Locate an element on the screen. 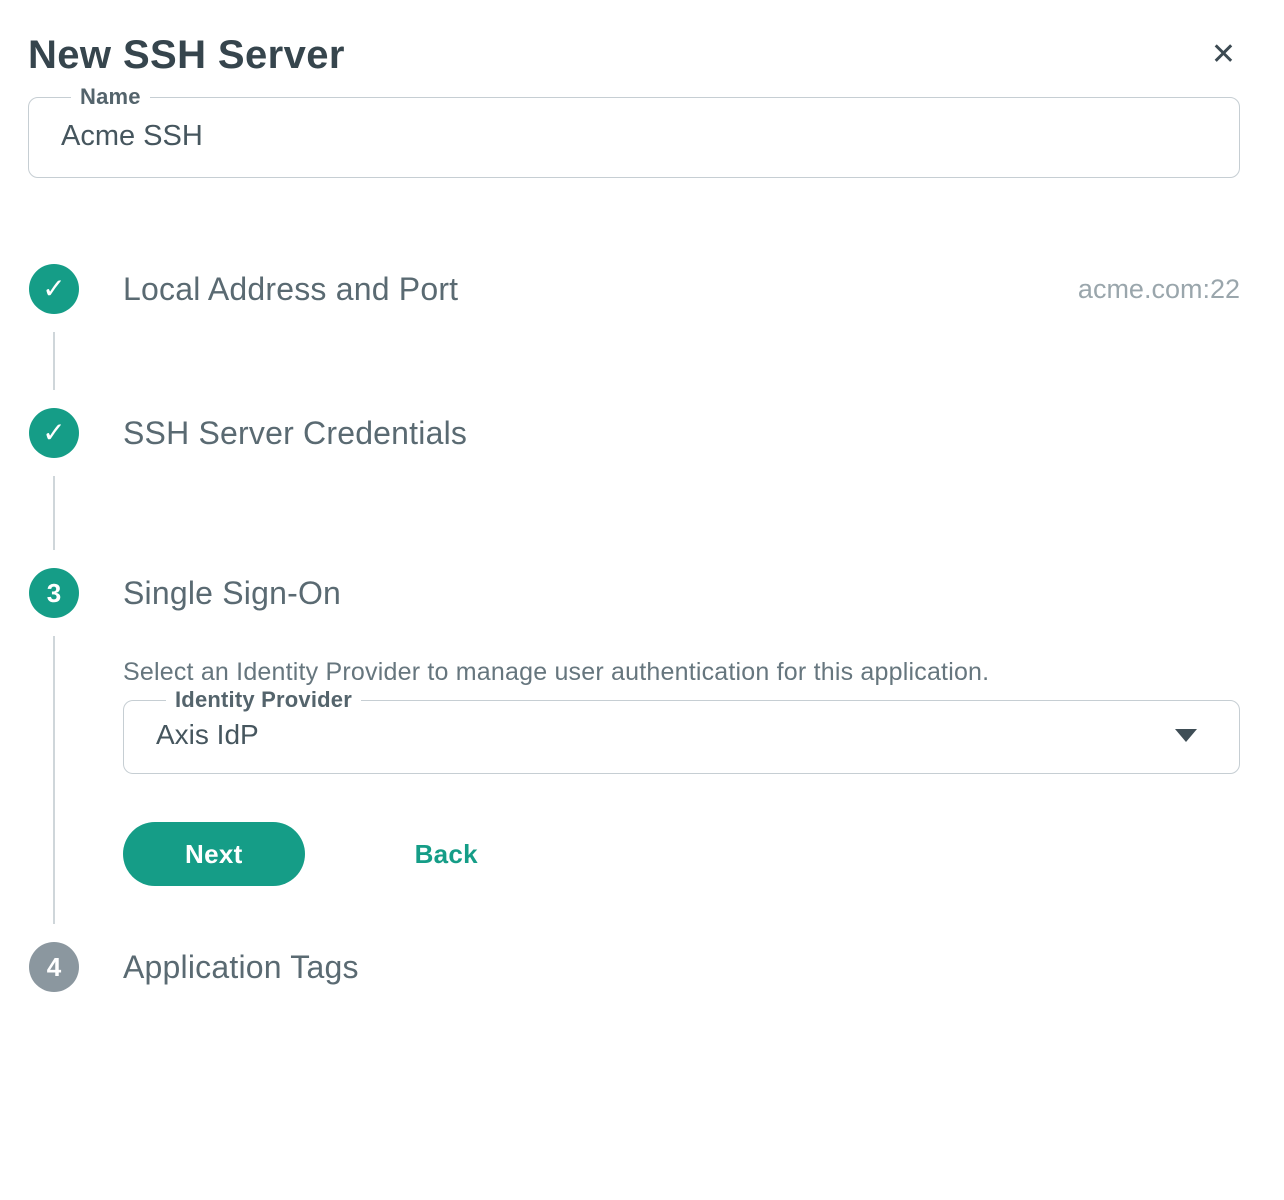  step-4-upcoming-indicator: 4 is located at coordinates (54, 967).